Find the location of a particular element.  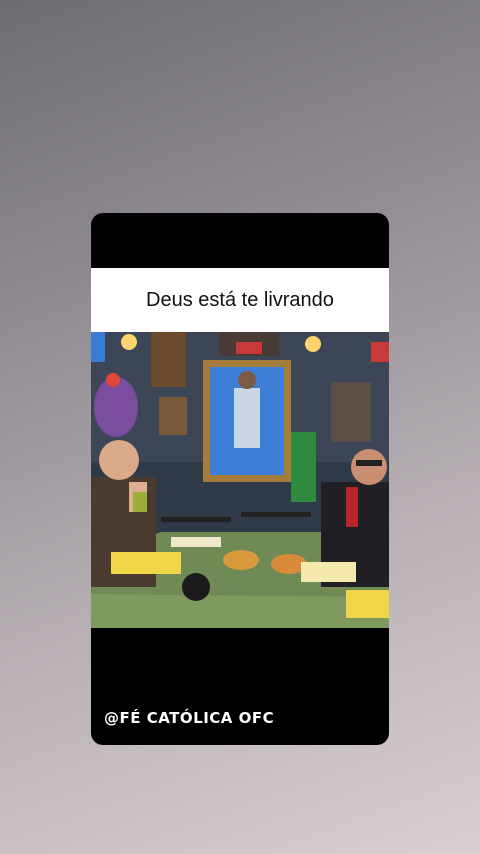

caption-bar: Deus está te livrando is located at coordinates (240, 300).